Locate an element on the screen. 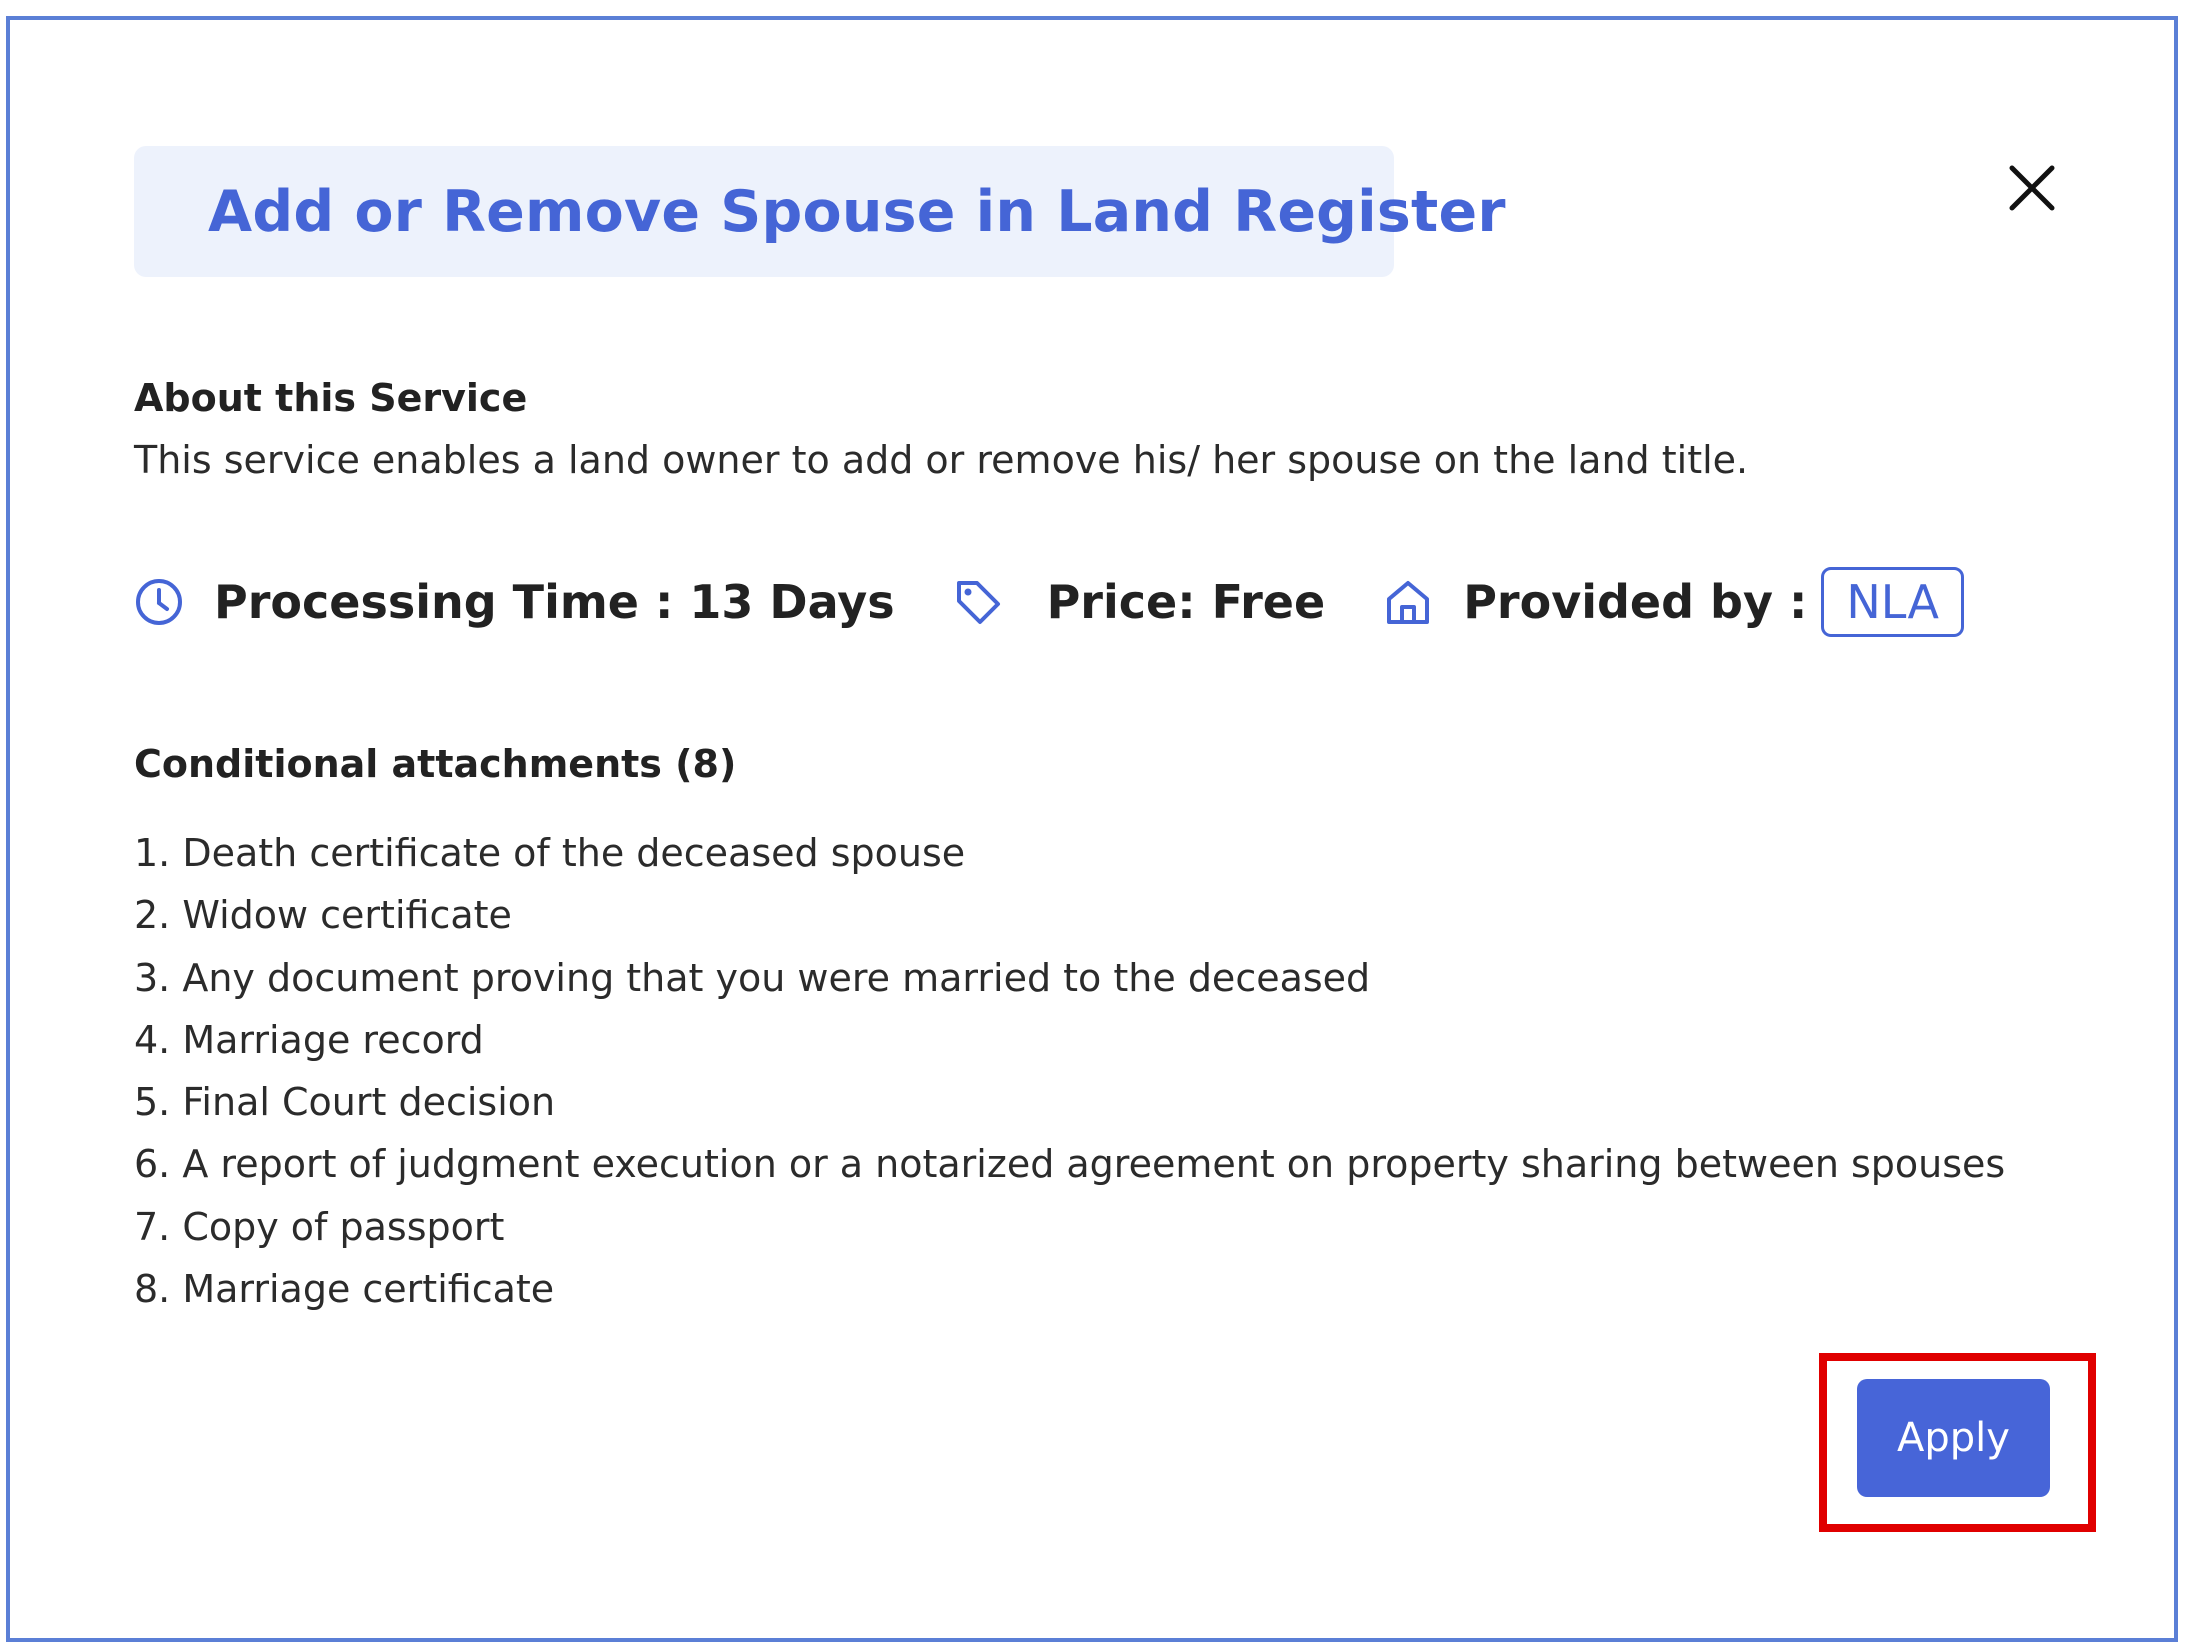 Image resolution: width=2193 pixels, height=1650 pixels. list-item: 4. Marriage record is located at coordinates (309, 1039).